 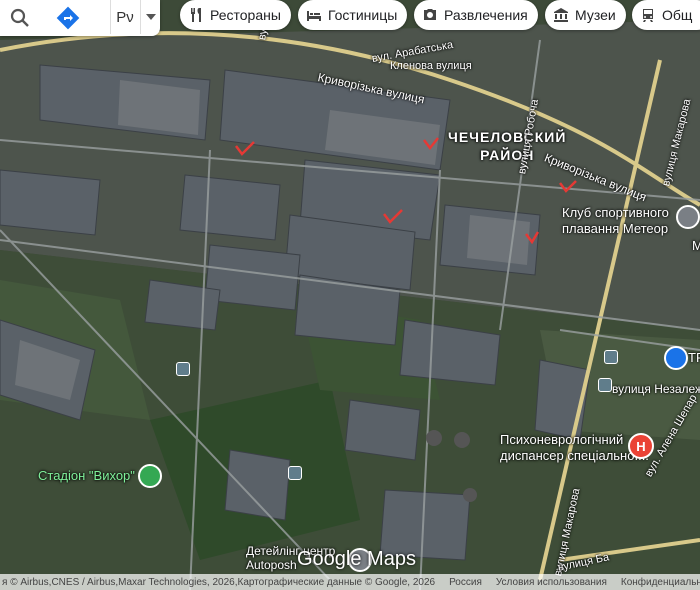 What do you see at coordinates (150, 17) in the screenshot?
I see `chevron-down-icon` at bounding box center [150, 17].